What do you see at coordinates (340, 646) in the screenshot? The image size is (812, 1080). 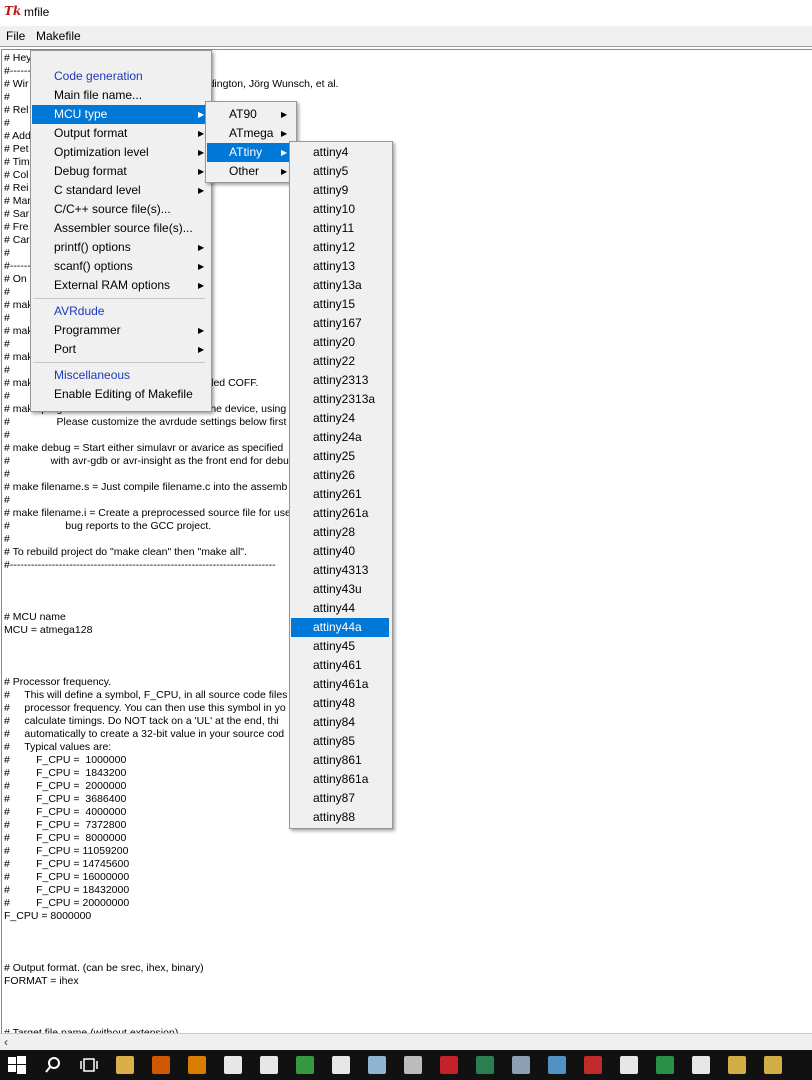 I see `menu-item-attiny45: attiny45` at bounding box center [340, 646].